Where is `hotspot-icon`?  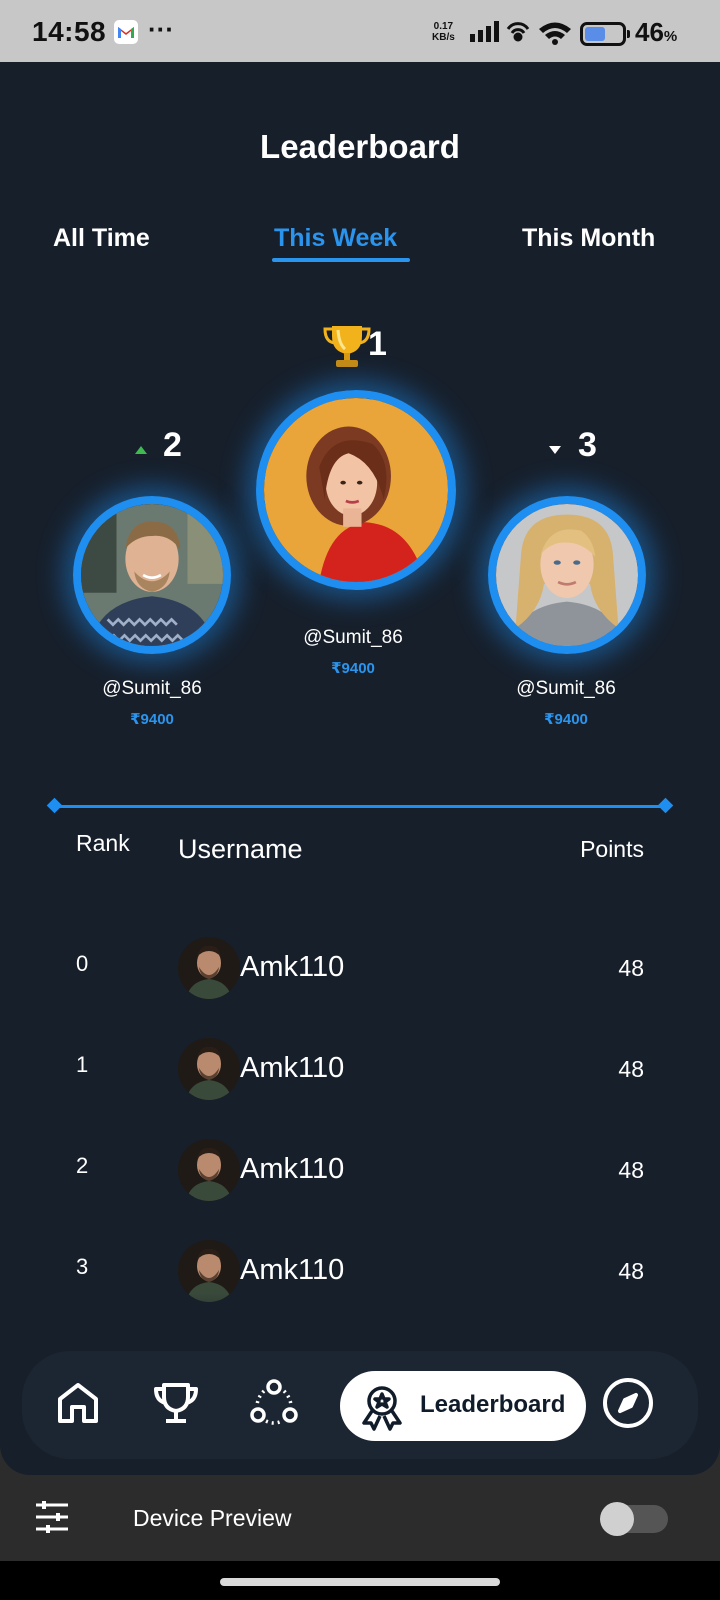
hotspot-icon is located at coordinates (518, 35).